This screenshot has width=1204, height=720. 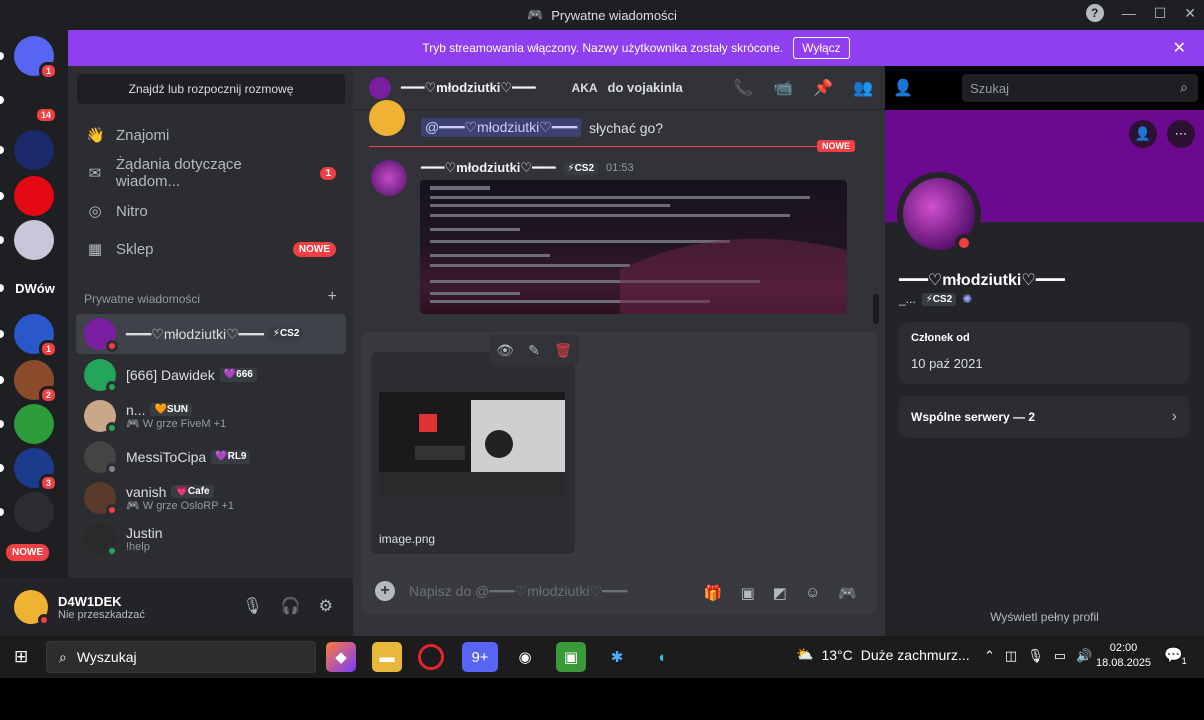 What do you see at coordinates (1190, 13) in the screenshot?
I see `close-button: ✕` at bounding box center [1190, 13].